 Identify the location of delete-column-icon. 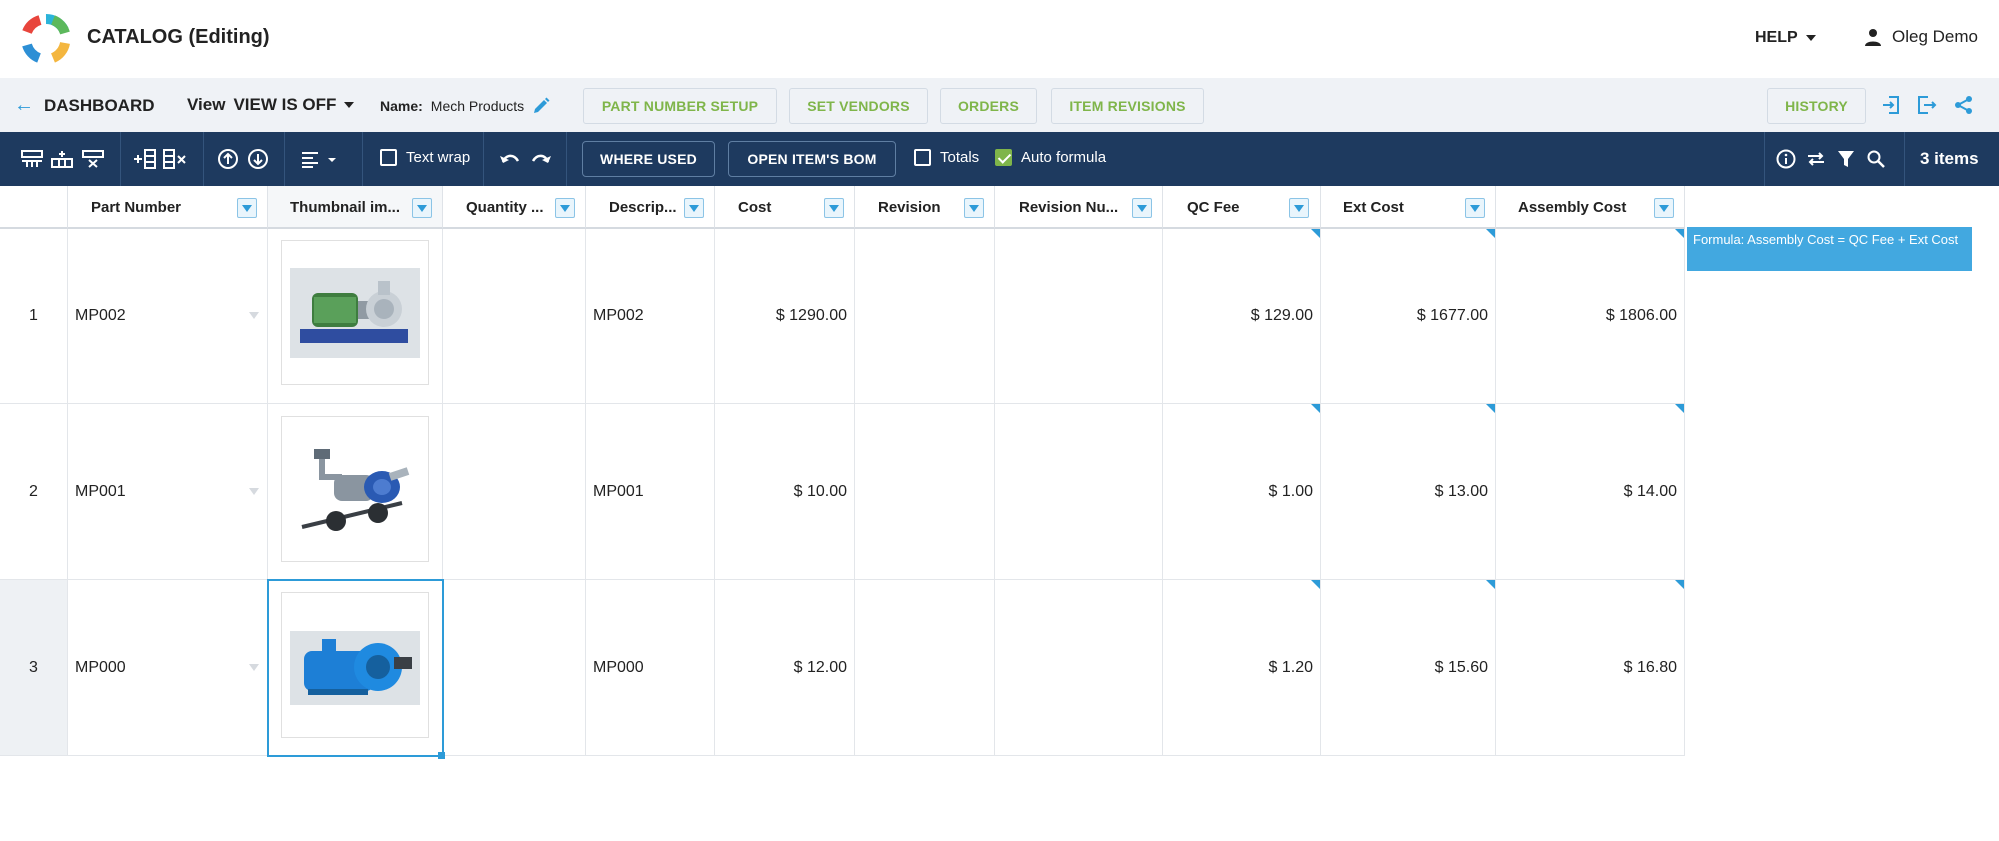
(175, 159).